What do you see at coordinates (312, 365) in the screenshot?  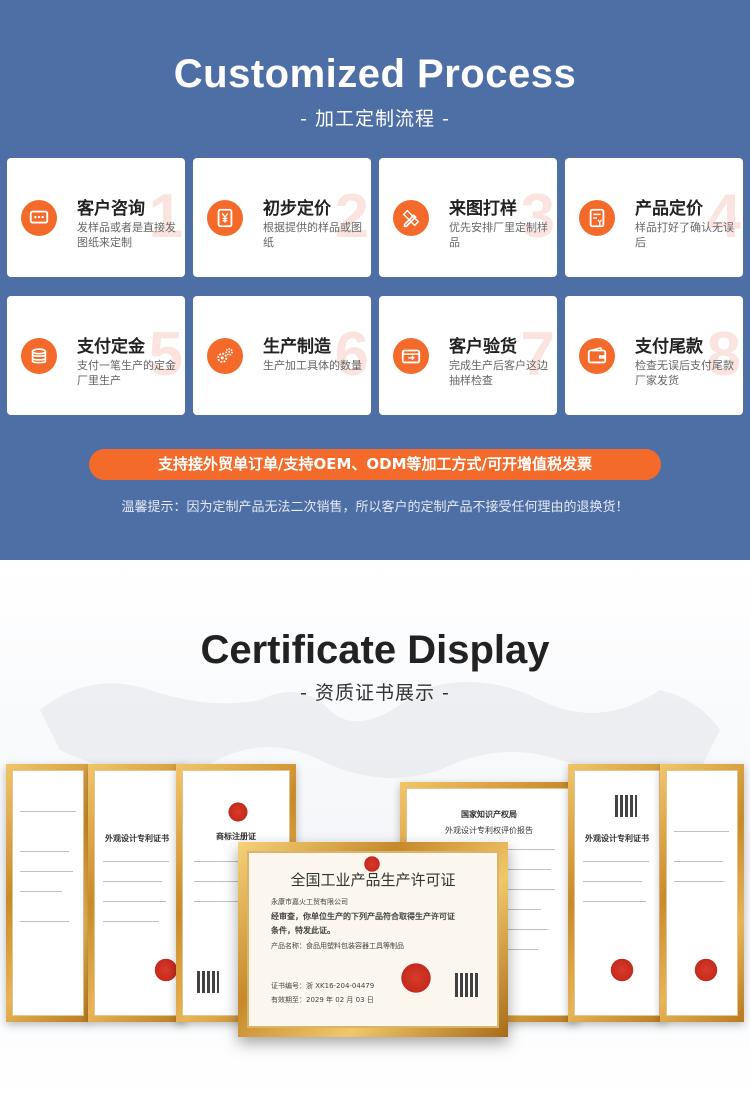 I see `card-desc: 生产加工具体的数量` at bounding box center [312, 365].